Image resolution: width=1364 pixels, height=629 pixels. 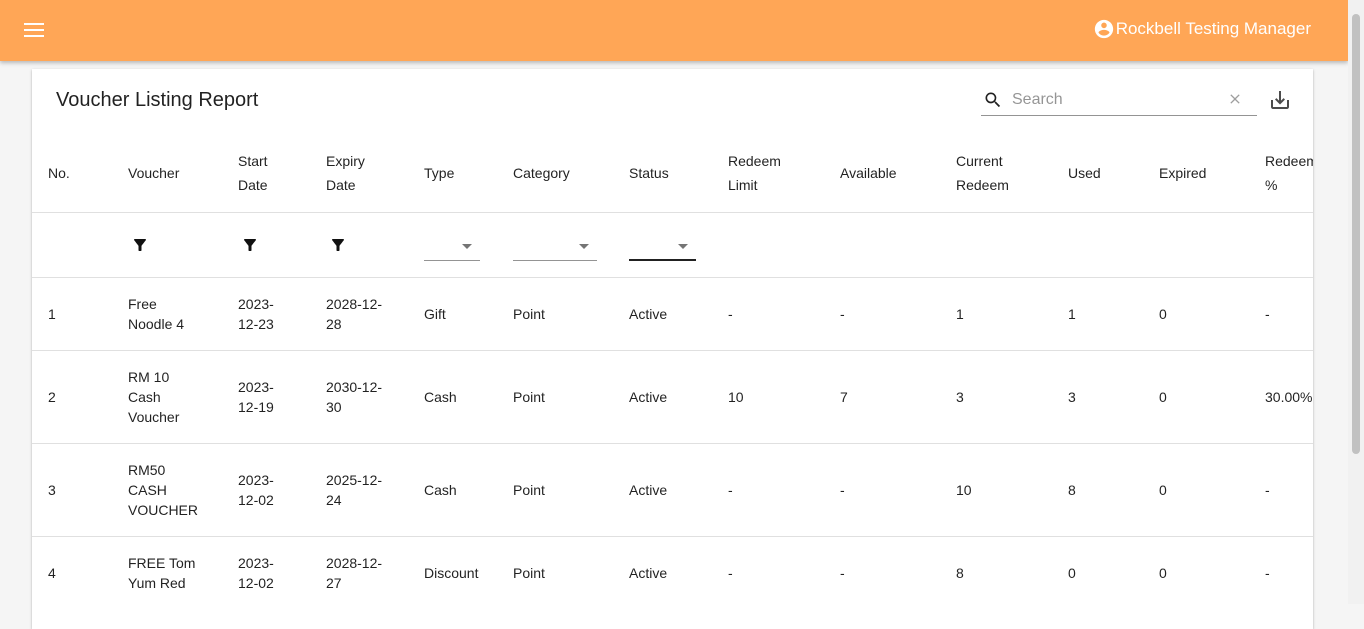 What do you see at coordinates (1356, 234) in the screenshot?
I see `scrollbar-thumb` at bounding box center [1356, 234].